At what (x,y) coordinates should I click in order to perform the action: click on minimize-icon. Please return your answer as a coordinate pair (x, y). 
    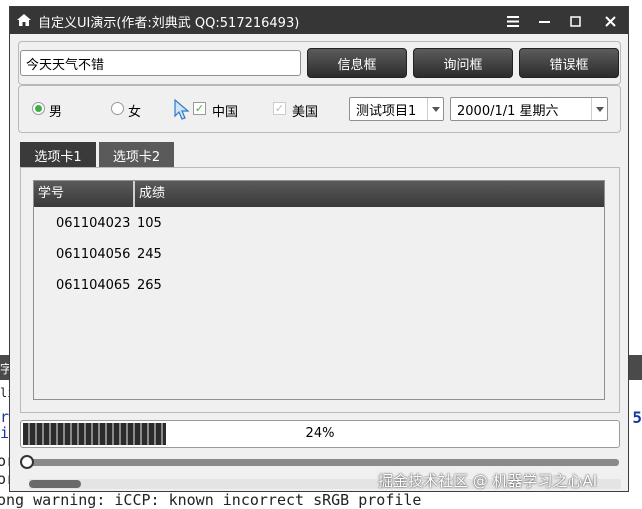
    Looking at the image, I should click on (544, 21).